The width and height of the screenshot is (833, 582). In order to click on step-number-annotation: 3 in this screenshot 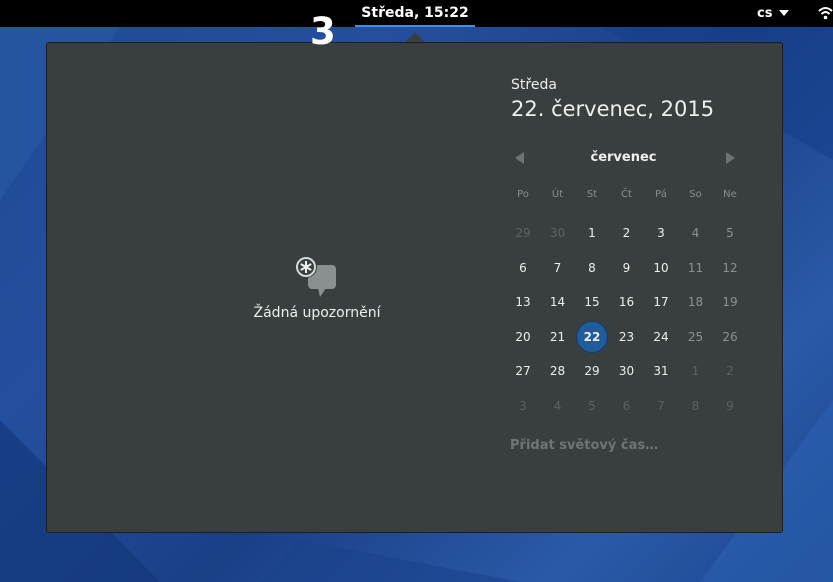, I will do `click(323, 31)`.